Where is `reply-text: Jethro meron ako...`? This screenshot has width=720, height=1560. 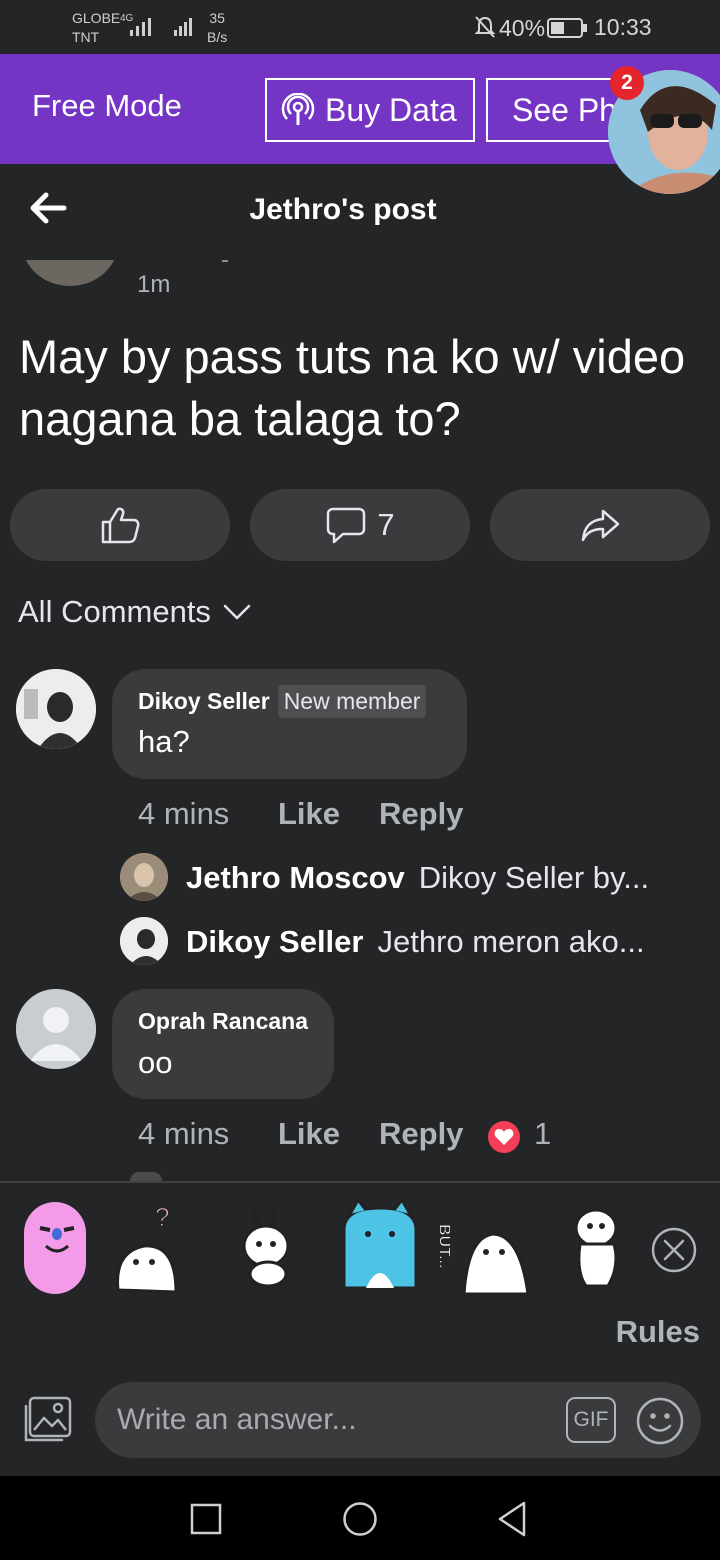 reply-text: Jethro meron ako... is located at coordinates (511, 941).